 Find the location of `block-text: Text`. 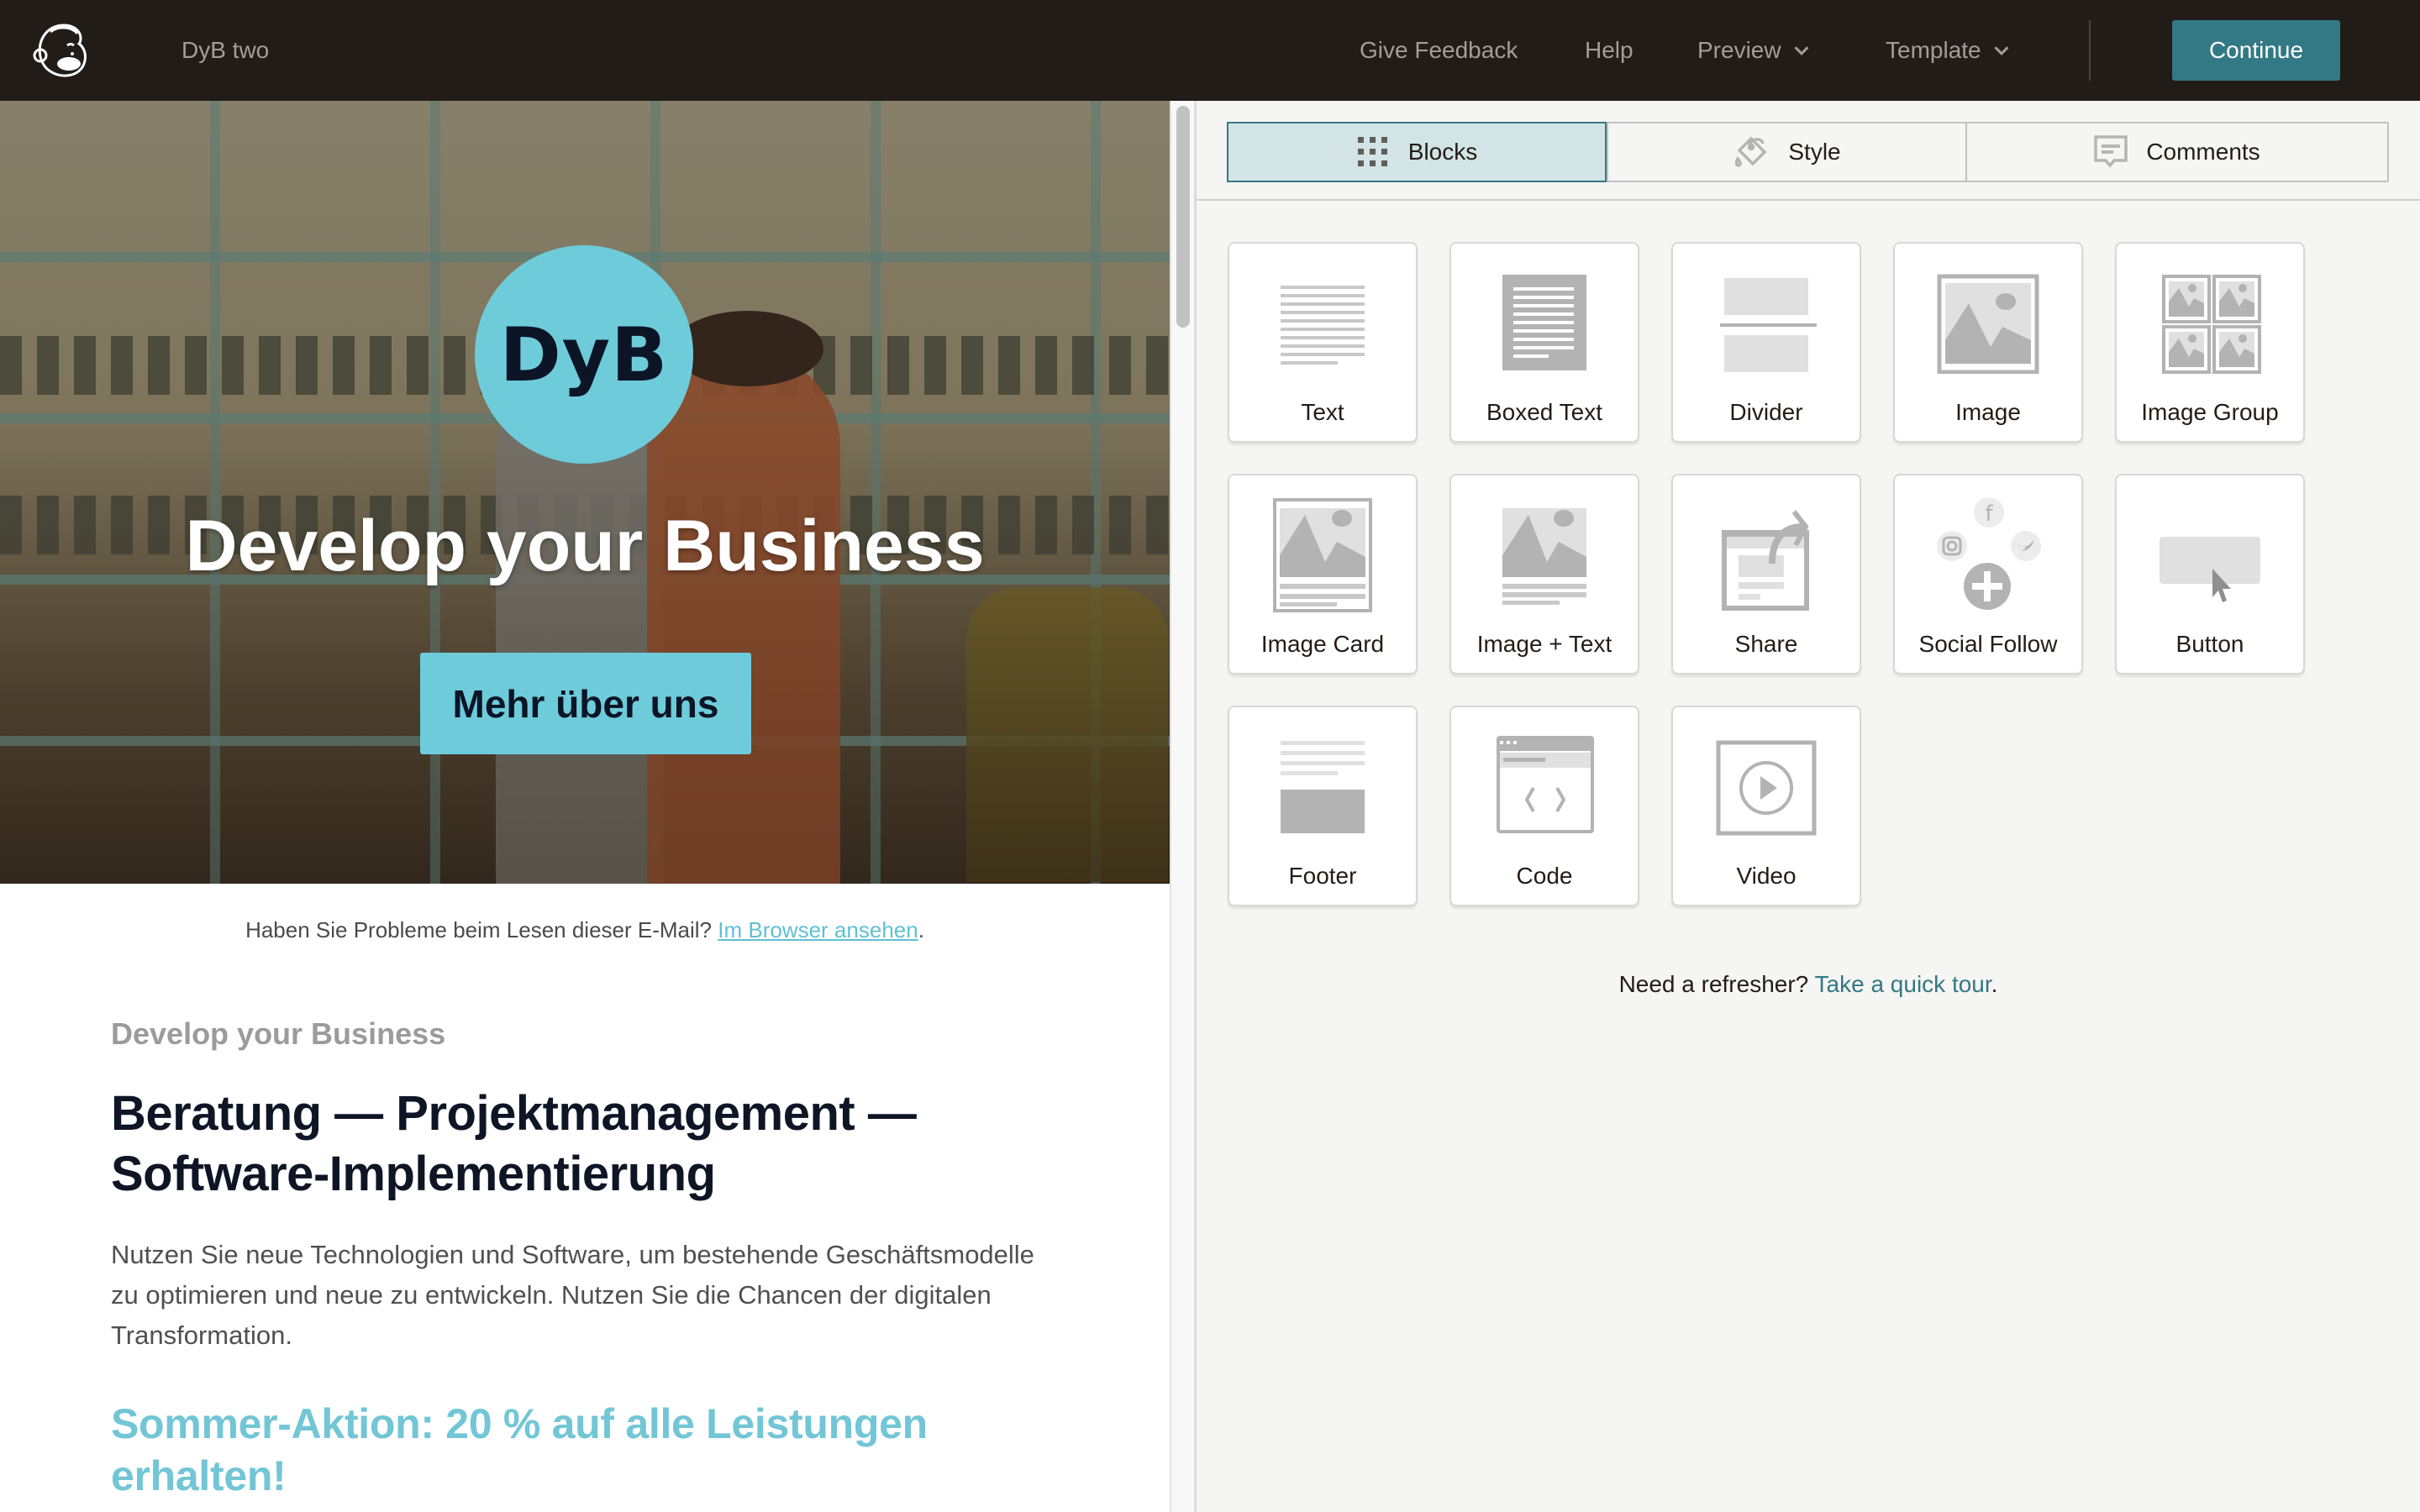

block-text: Text is located at coordinates (1323, 342).